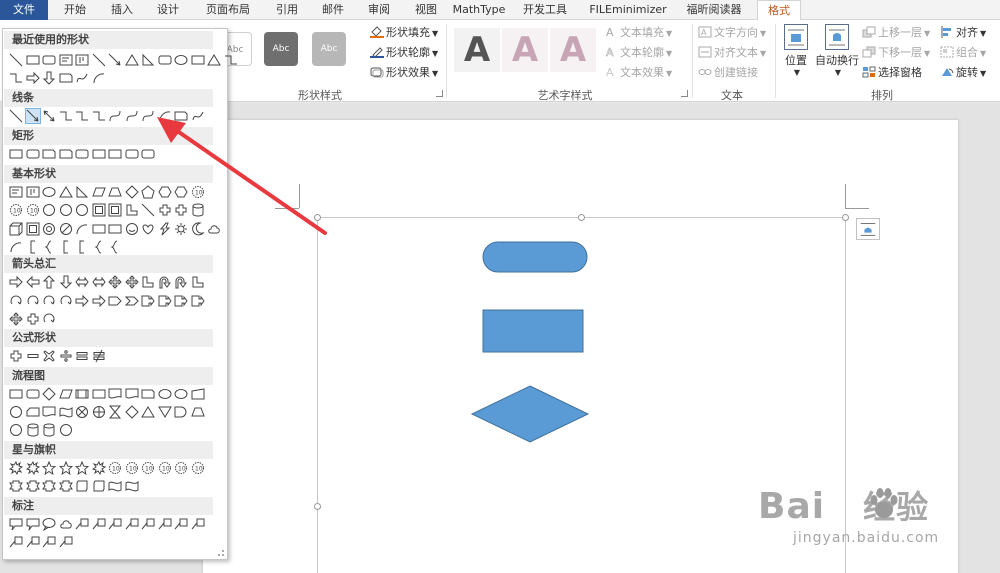  What do you see at coordinates (65, 394) in the screenshot?
I see `shape-para-icon` at bounding box center [65, 394].